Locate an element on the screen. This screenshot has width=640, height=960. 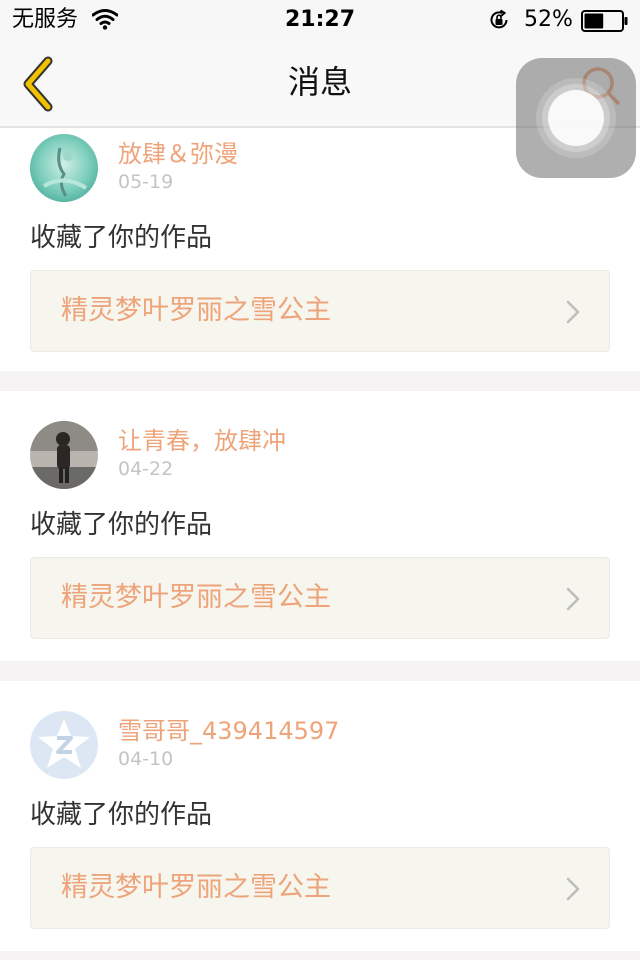
user-name: 让青春，放肆冲 is located at coordinates (202, 441).